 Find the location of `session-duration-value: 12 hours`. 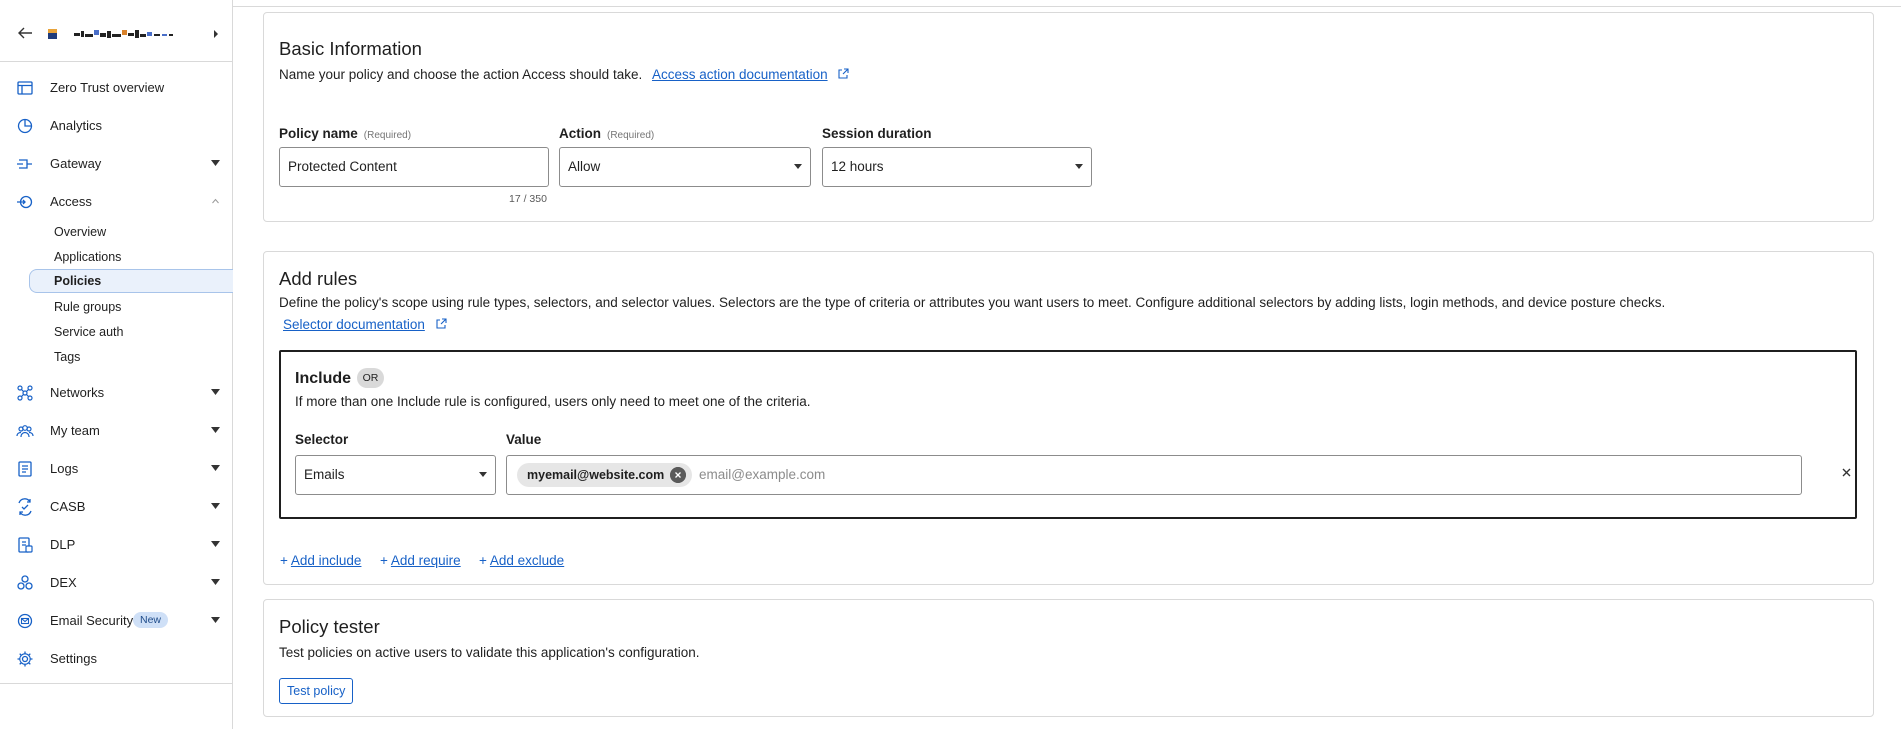

session-duration-value: 12 hours is located at coordinates (857, 166).